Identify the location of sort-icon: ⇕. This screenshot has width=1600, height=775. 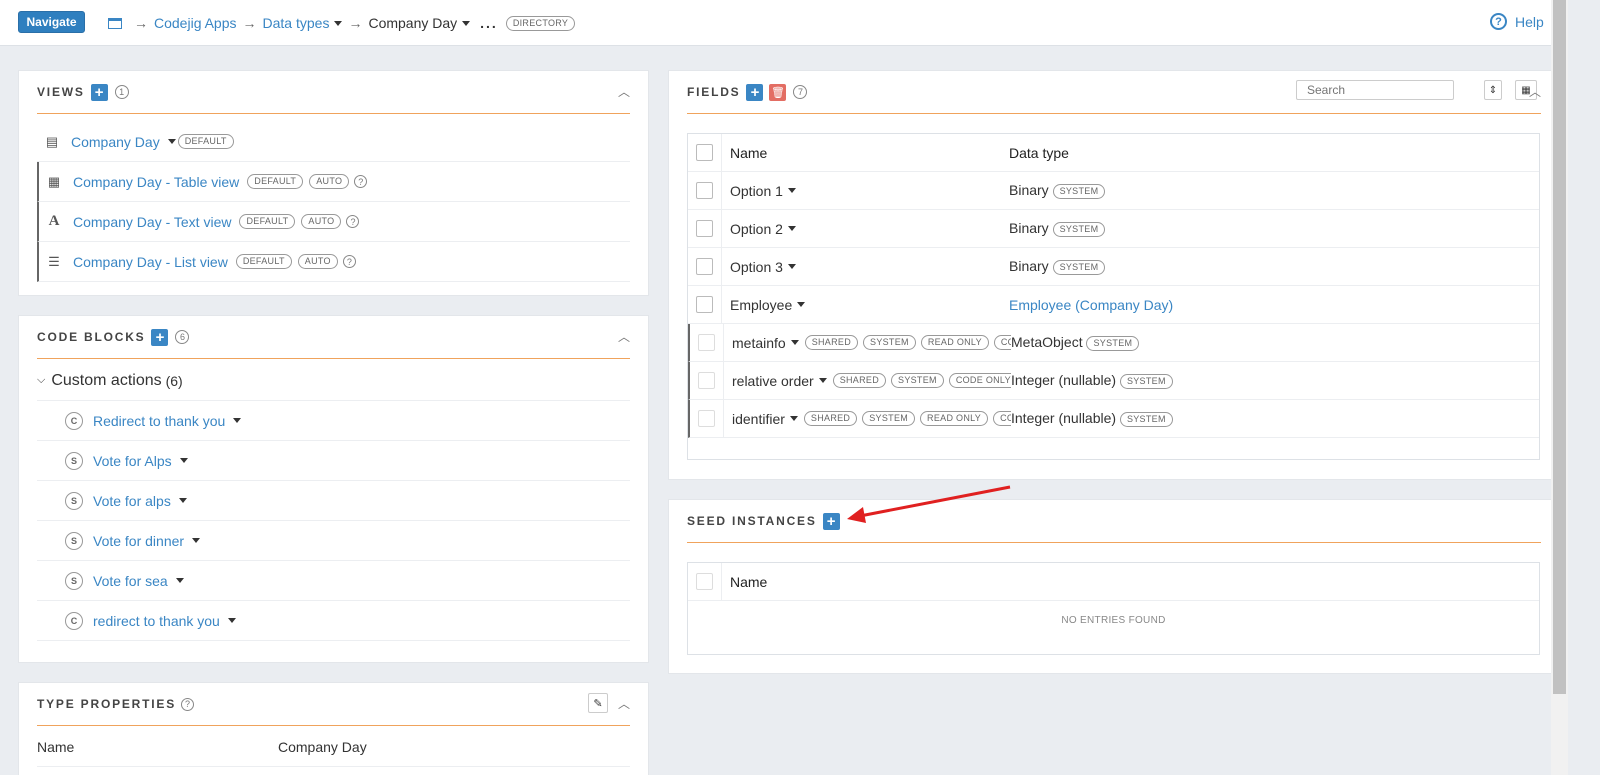
(1493, 90).